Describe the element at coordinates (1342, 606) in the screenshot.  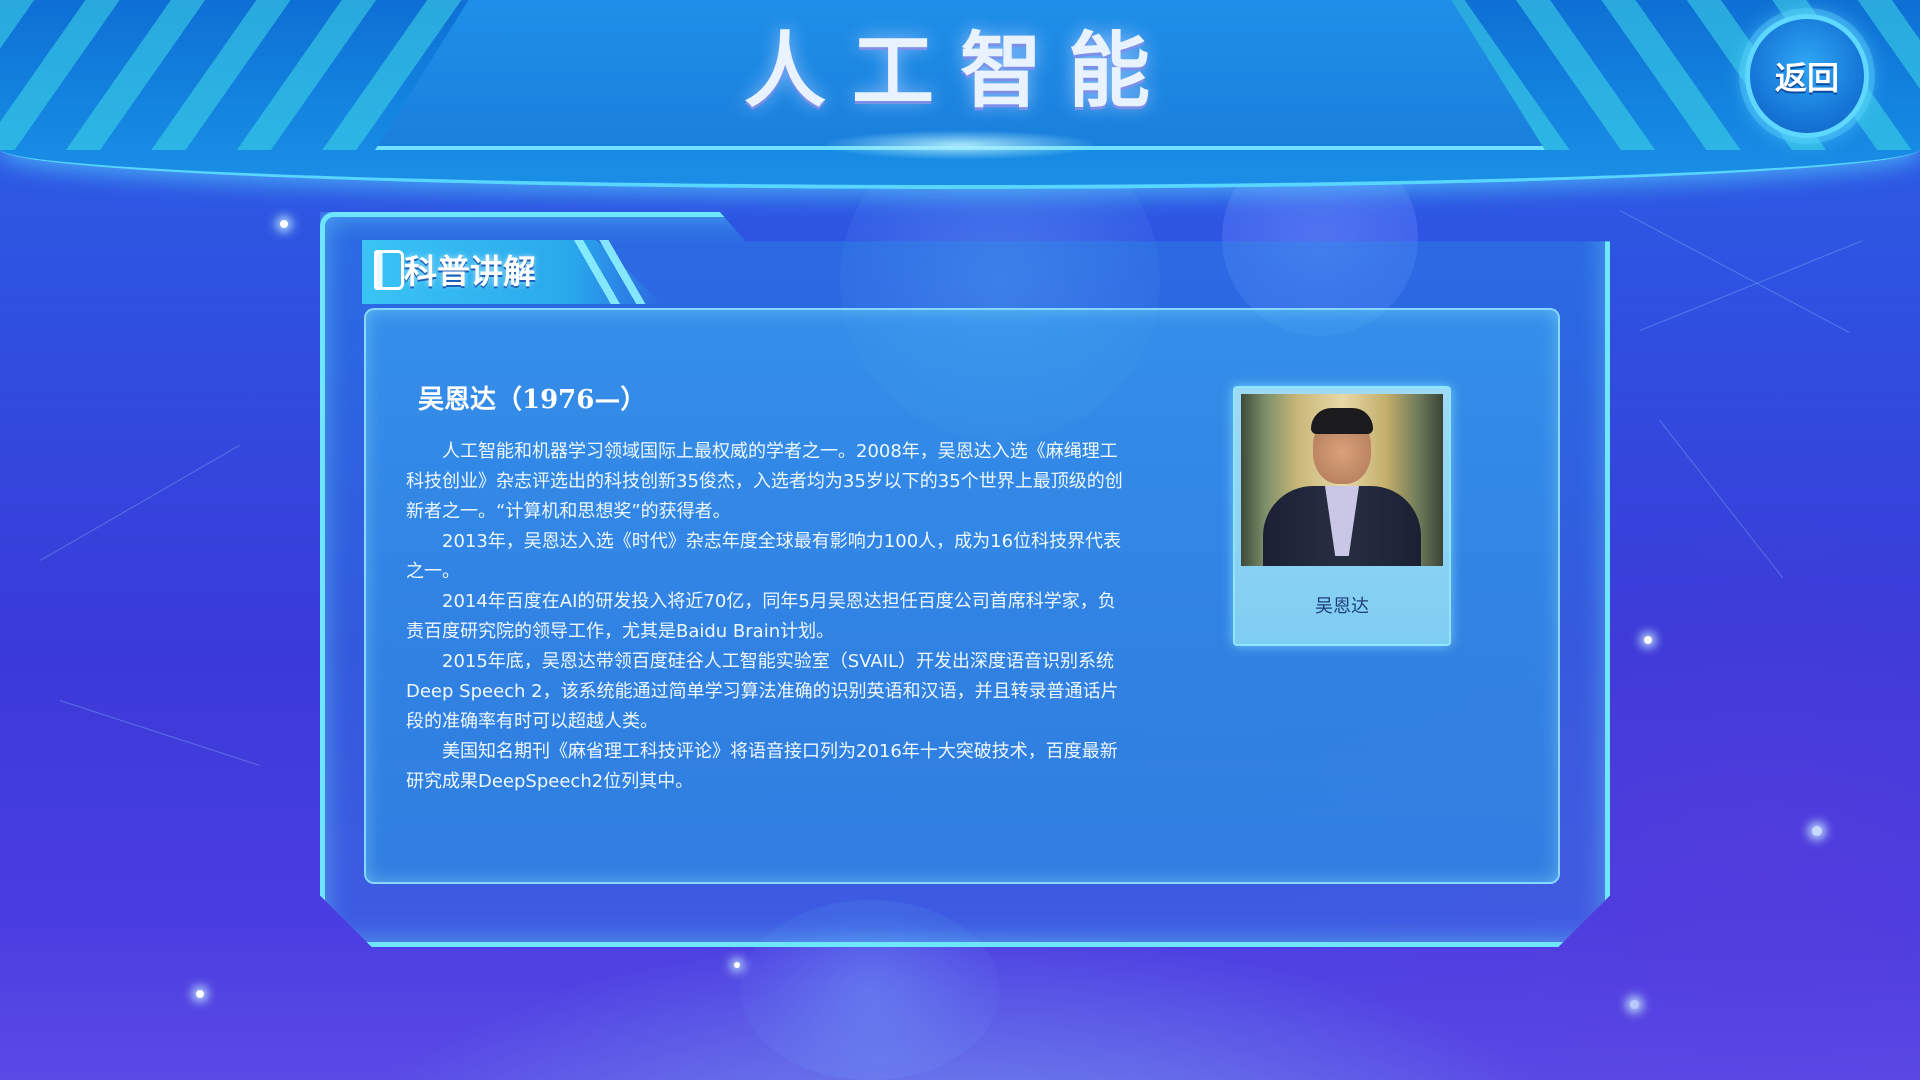
I see `portrait-caption: 吴恩达` at that location.